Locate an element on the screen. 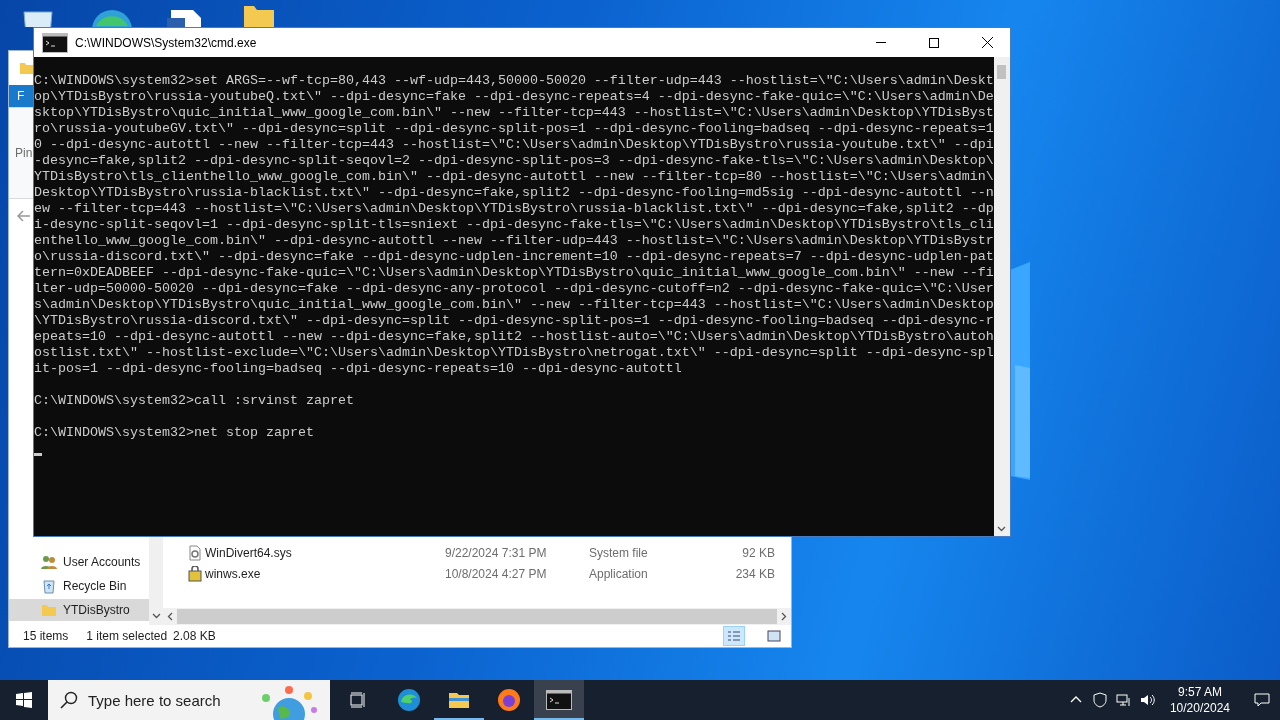 This screenshot has height=720, width=1280. selection-size: 2.08 KB is located at coordinates (194, 636).